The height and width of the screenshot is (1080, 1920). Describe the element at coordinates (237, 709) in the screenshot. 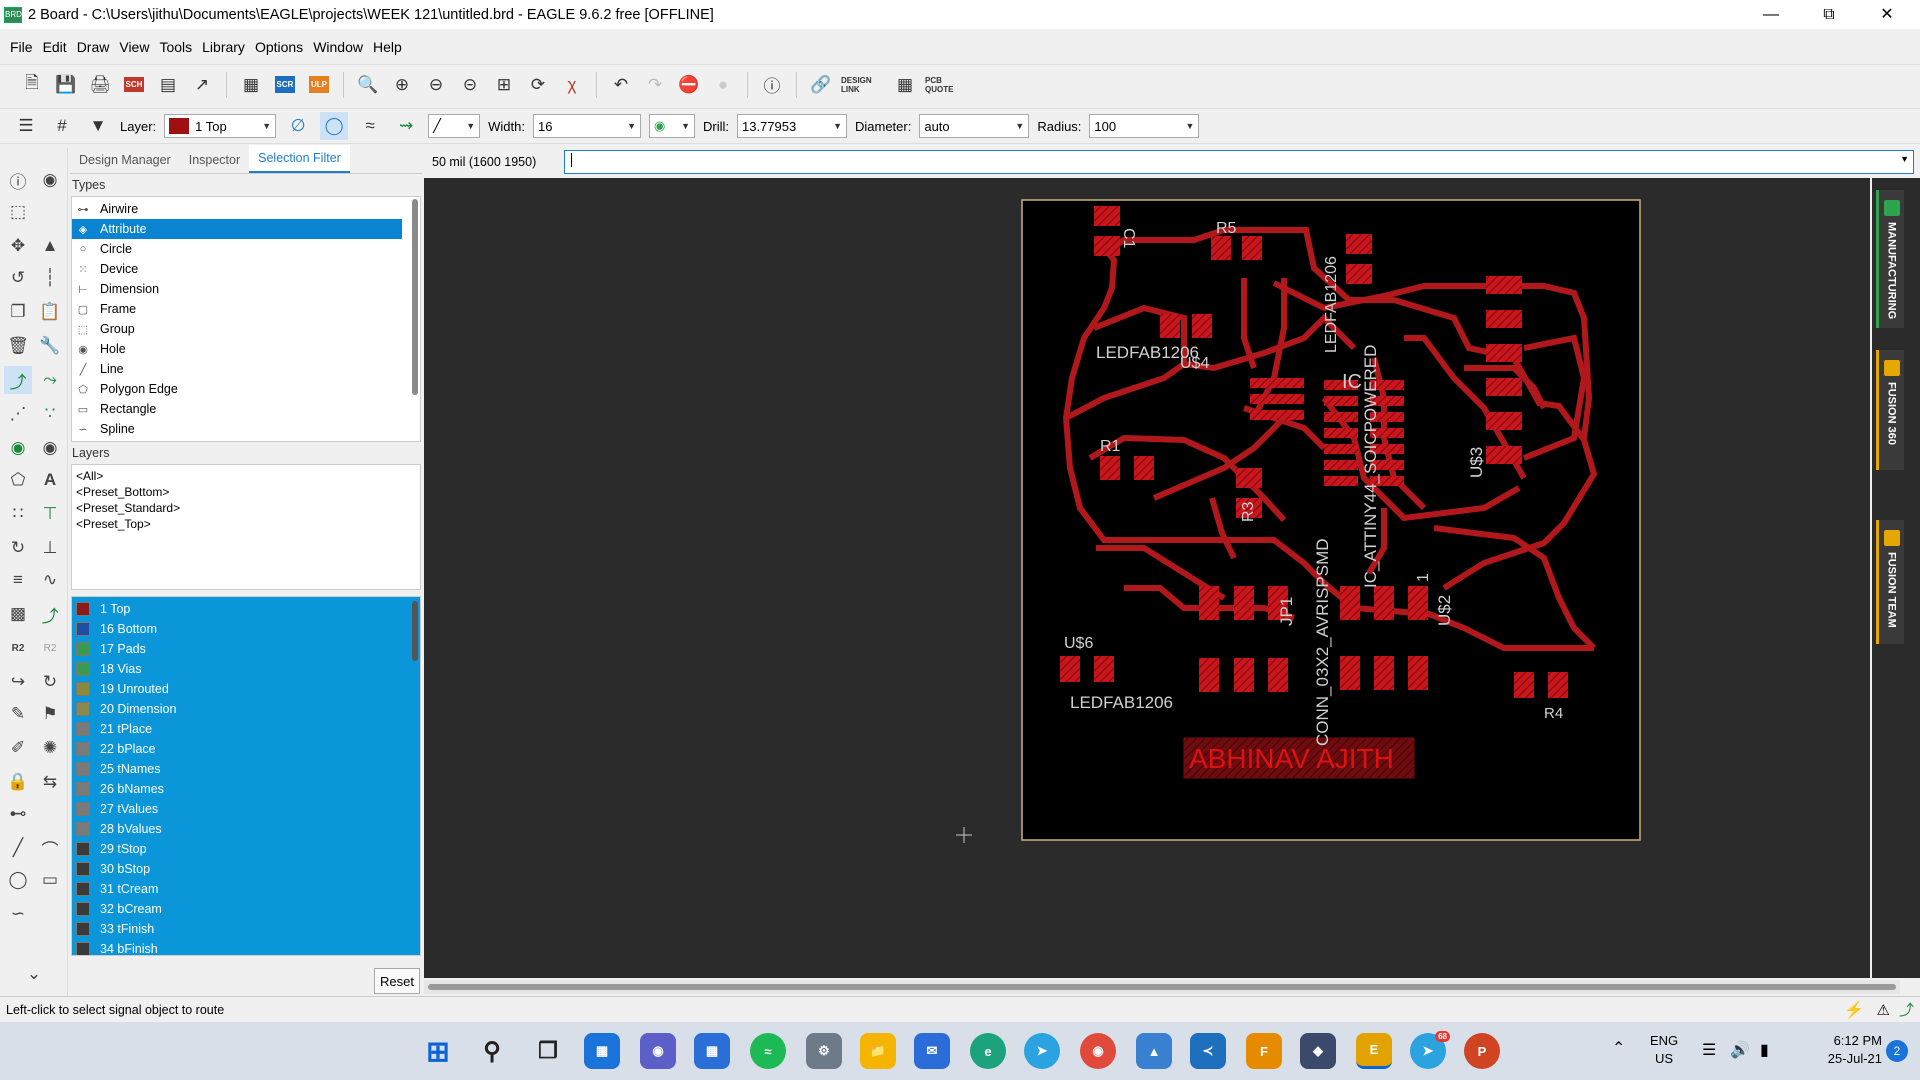

I see `layer-item: 20 Dimension` at that location.